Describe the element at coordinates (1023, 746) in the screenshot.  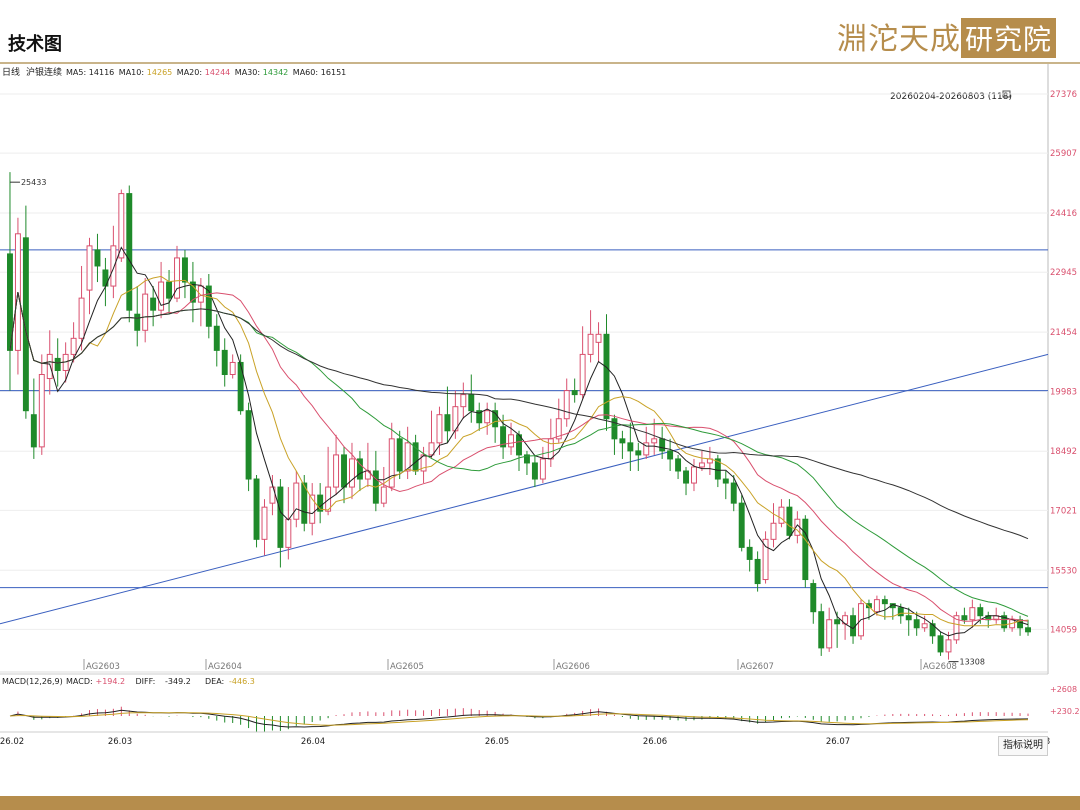
I see `indicator-explain-button: 指标说明` at that location.